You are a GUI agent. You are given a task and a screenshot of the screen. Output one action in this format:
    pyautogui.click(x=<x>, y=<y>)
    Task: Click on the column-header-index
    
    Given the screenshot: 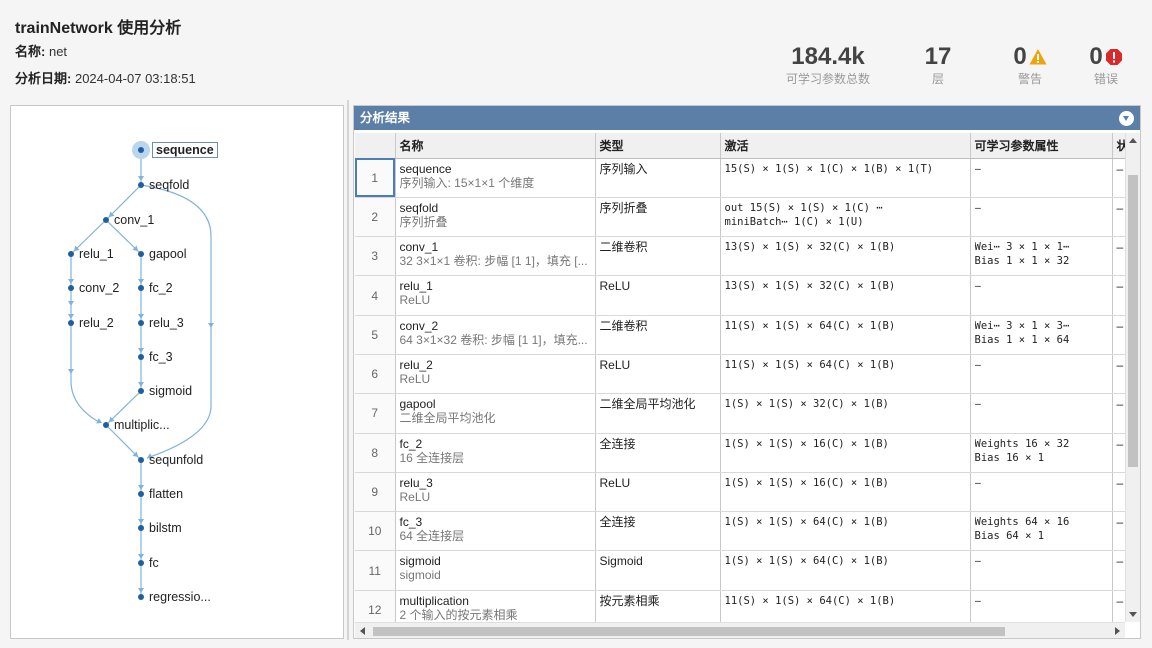 What is the action you would take?
    pyautogui.click(x=375, y=146)
    